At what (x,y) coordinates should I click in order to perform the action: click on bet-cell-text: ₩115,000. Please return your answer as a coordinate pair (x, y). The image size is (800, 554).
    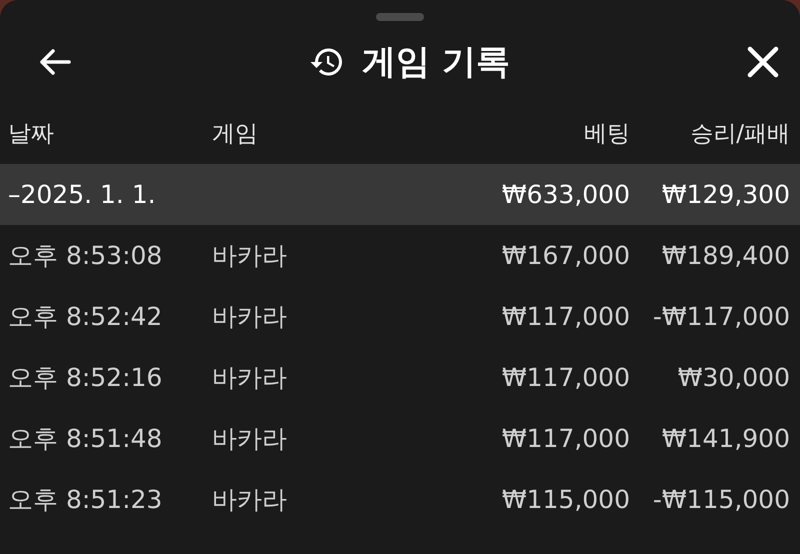
    Looking at the image, I should click on (565, 499).